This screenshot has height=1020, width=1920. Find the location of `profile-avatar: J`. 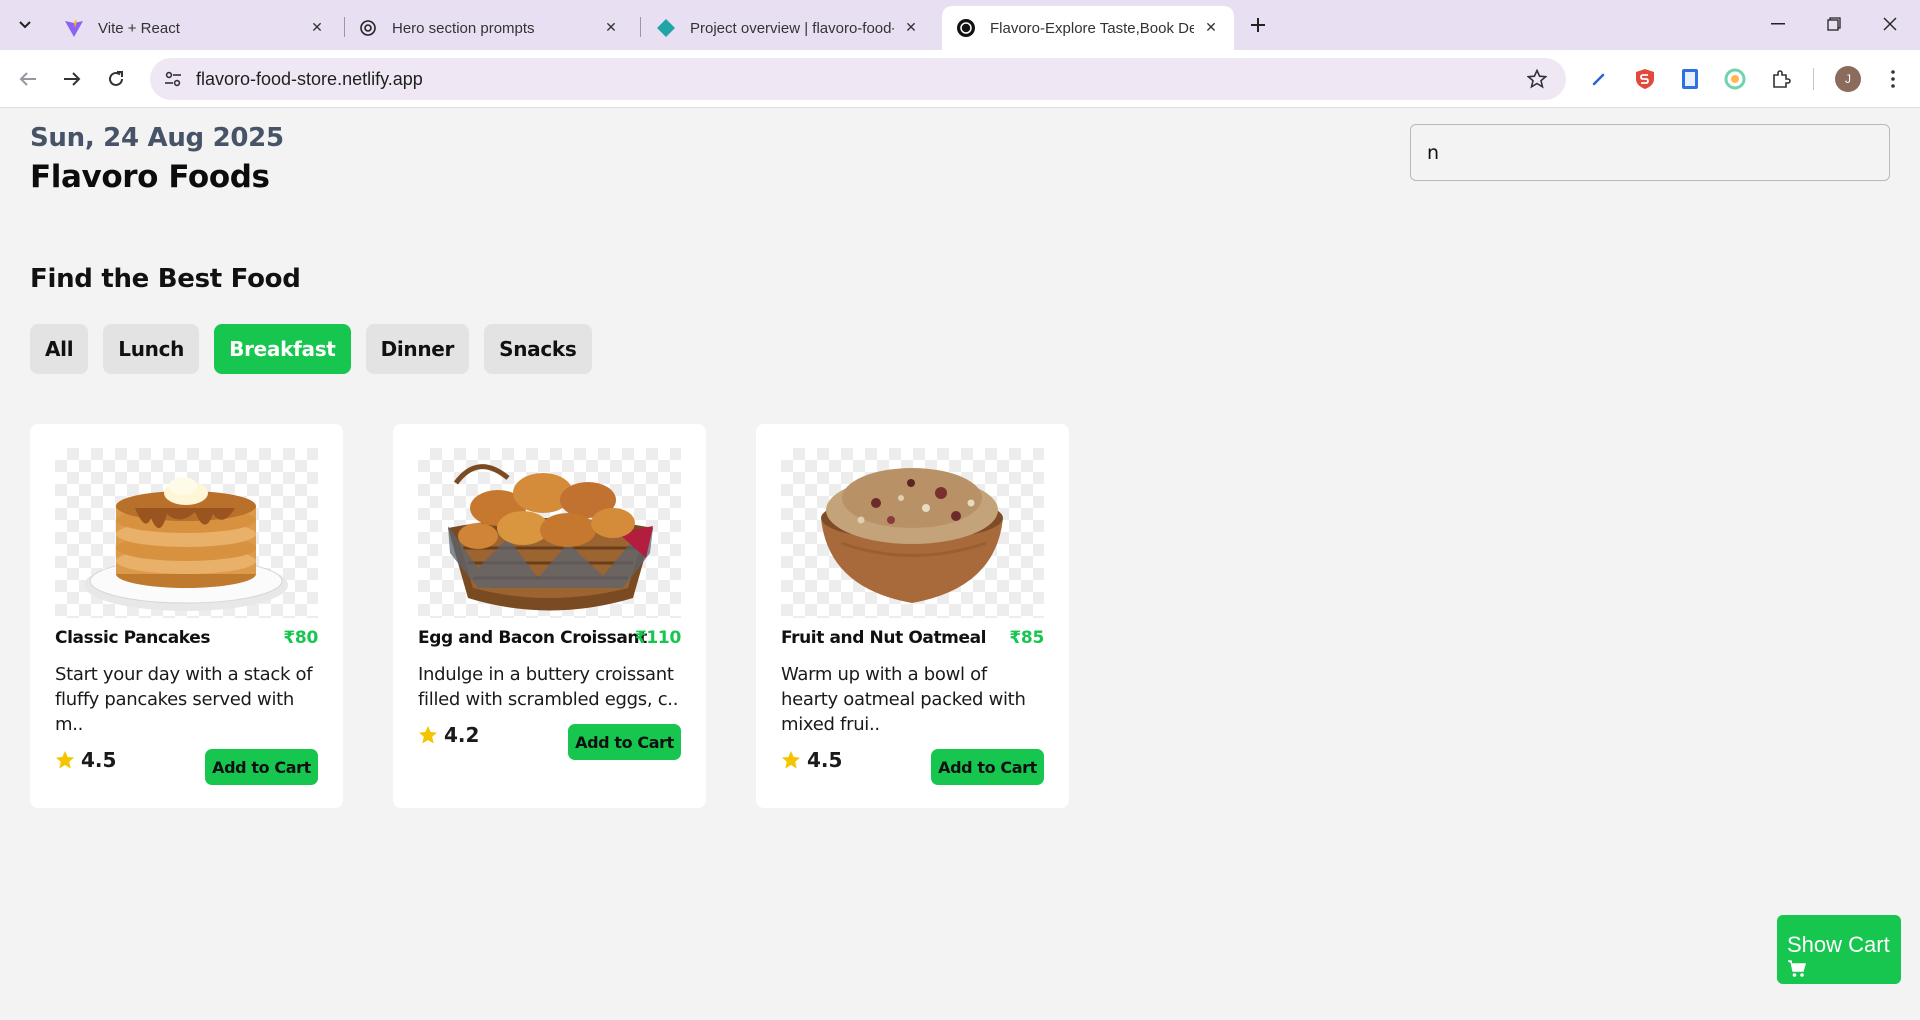

profile-avatar: J is located at coordinates (1848, 79).